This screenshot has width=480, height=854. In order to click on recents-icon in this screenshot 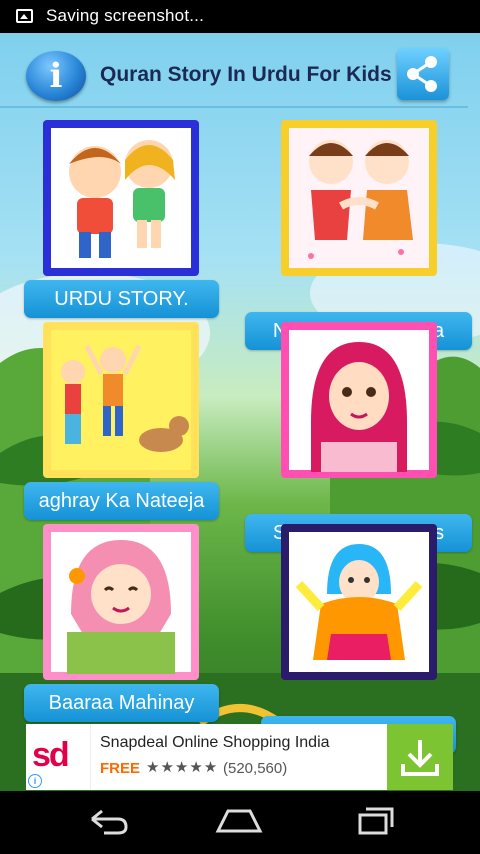, I will do `click(376, 821)`.